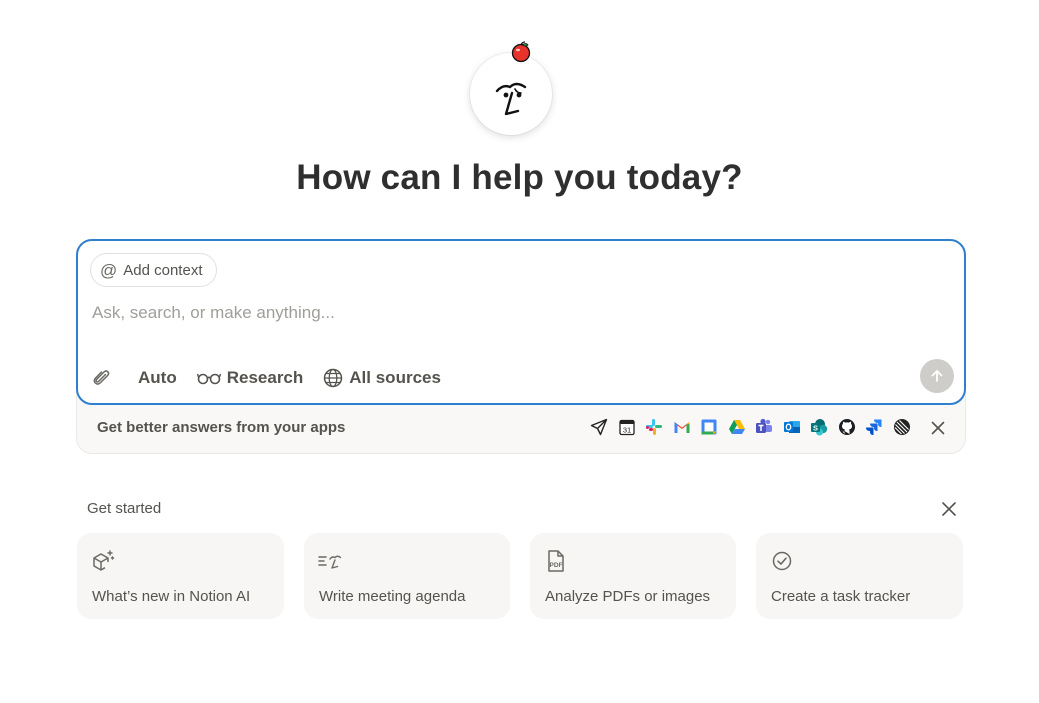 The width and height of the screenshot is (1039, 703). I want to click on pdf-icon: PDF, so click(556, 561).